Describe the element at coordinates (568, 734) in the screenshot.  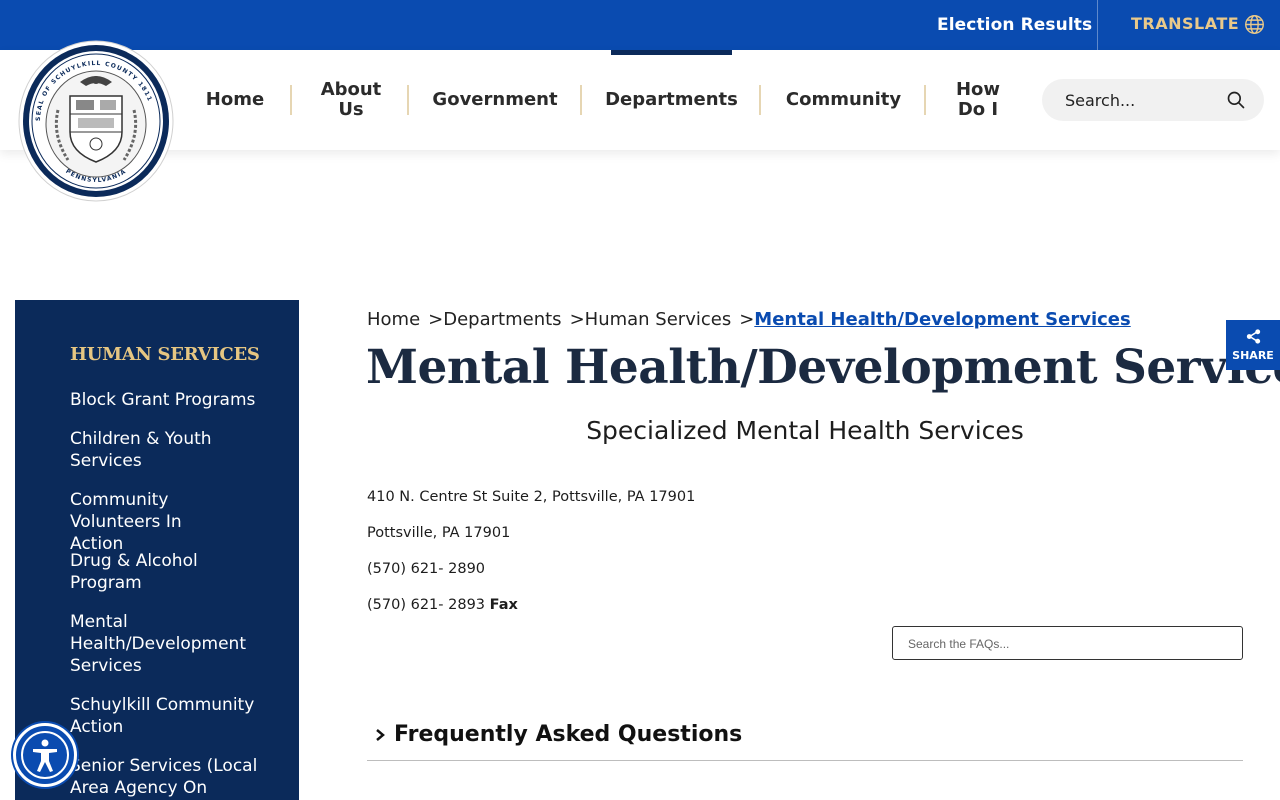
I see `faq-heading: Frequently Asked Questions` at that location.